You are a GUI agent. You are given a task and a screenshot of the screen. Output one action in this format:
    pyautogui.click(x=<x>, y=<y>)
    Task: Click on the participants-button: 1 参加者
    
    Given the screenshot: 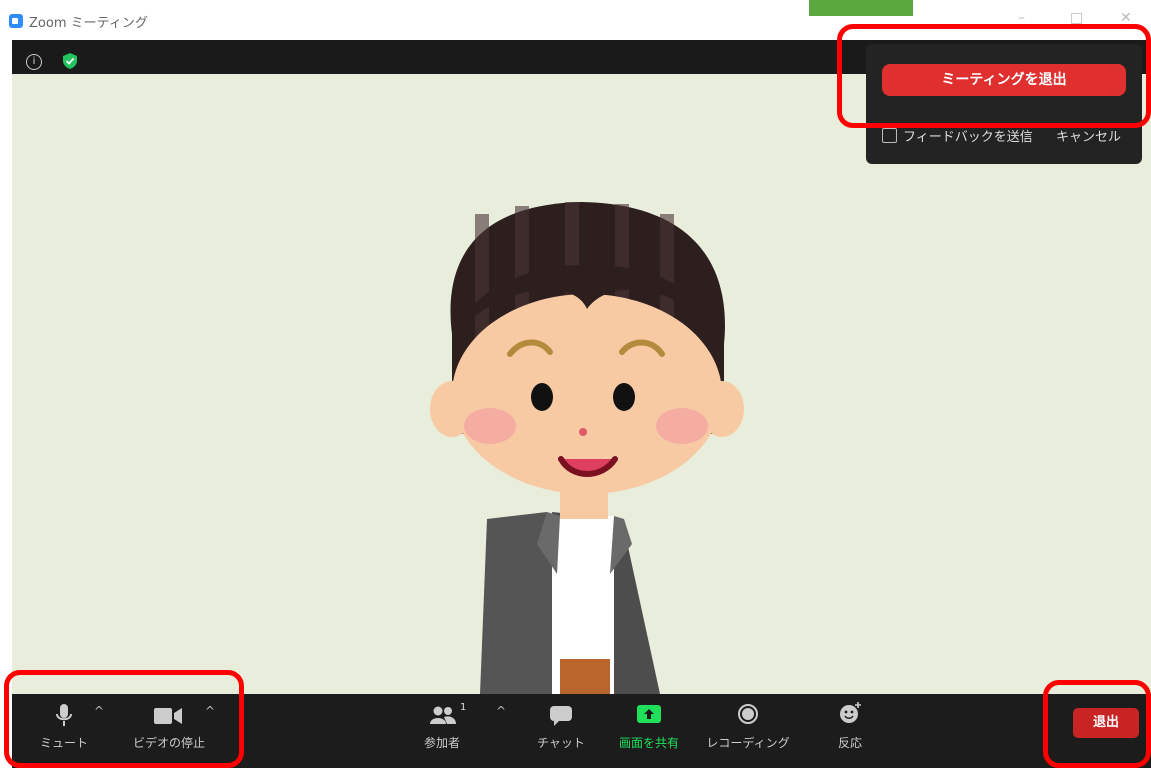 What is the action you would take?
    pyautogui.click(x=442, y=731)
    